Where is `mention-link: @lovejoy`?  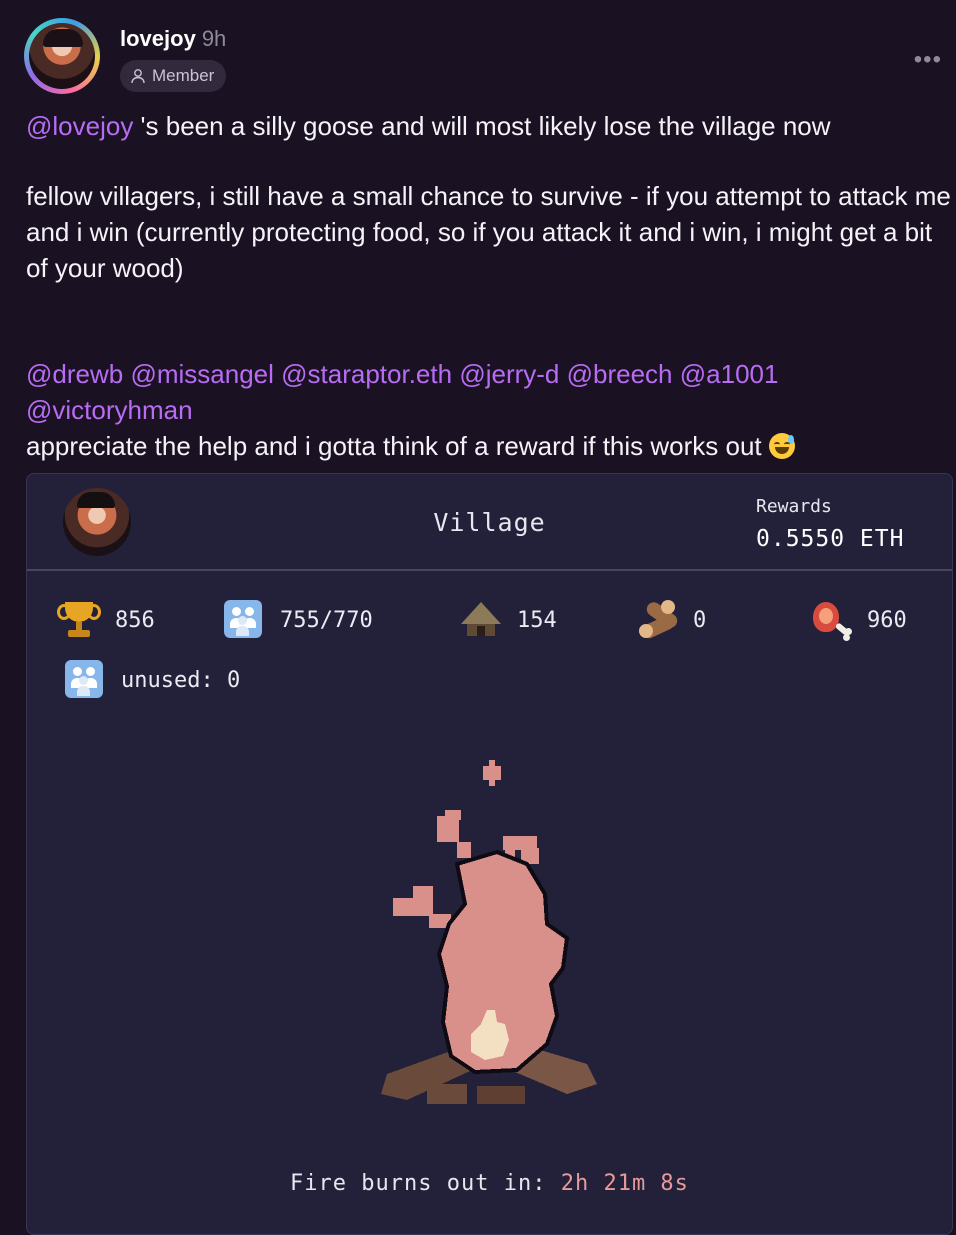
mention-link: @lovejoy is located at coordinates (79, 126).